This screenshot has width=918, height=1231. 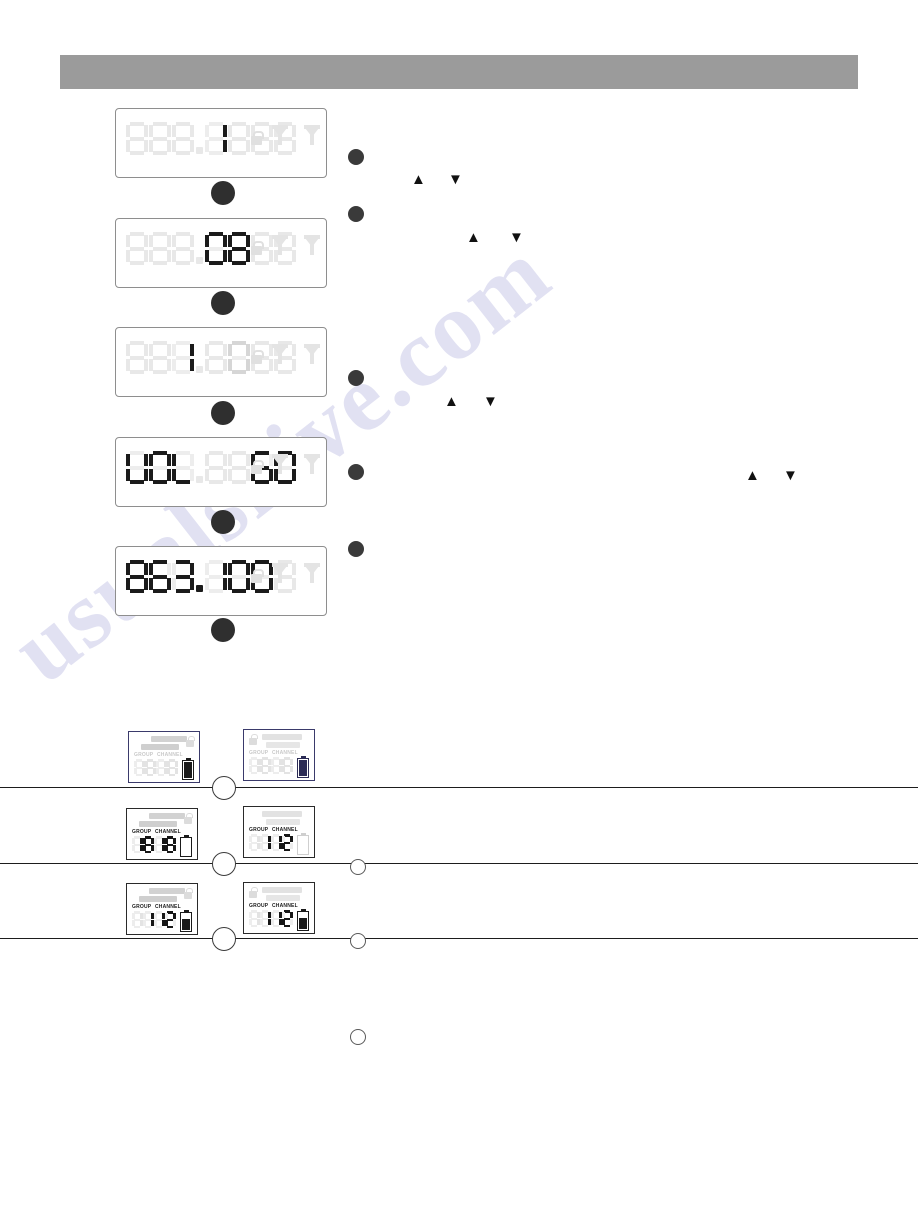 I want to click on mini-row3-left: GROUP CHANNEL, so click(x=162, y=909).